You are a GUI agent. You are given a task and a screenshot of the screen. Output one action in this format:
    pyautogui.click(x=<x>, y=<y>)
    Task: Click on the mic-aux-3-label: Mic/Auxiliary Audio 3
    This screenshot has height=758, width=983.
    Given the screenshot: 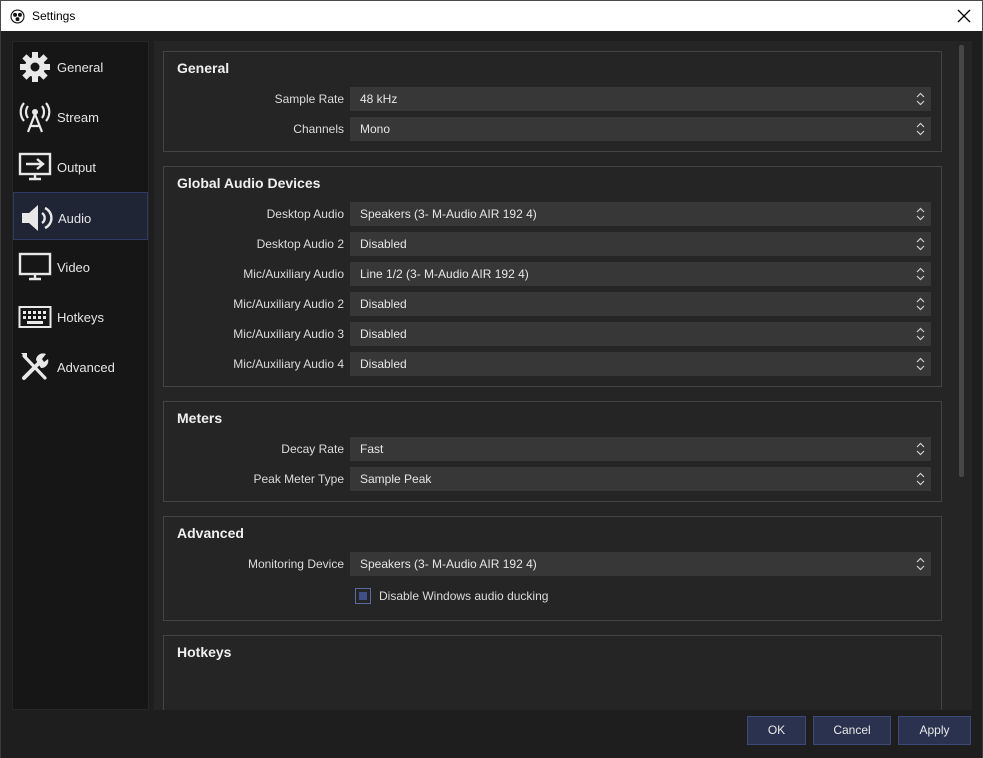 What is the action you would take?
    pyautogui.click(x=288, y=334)
    